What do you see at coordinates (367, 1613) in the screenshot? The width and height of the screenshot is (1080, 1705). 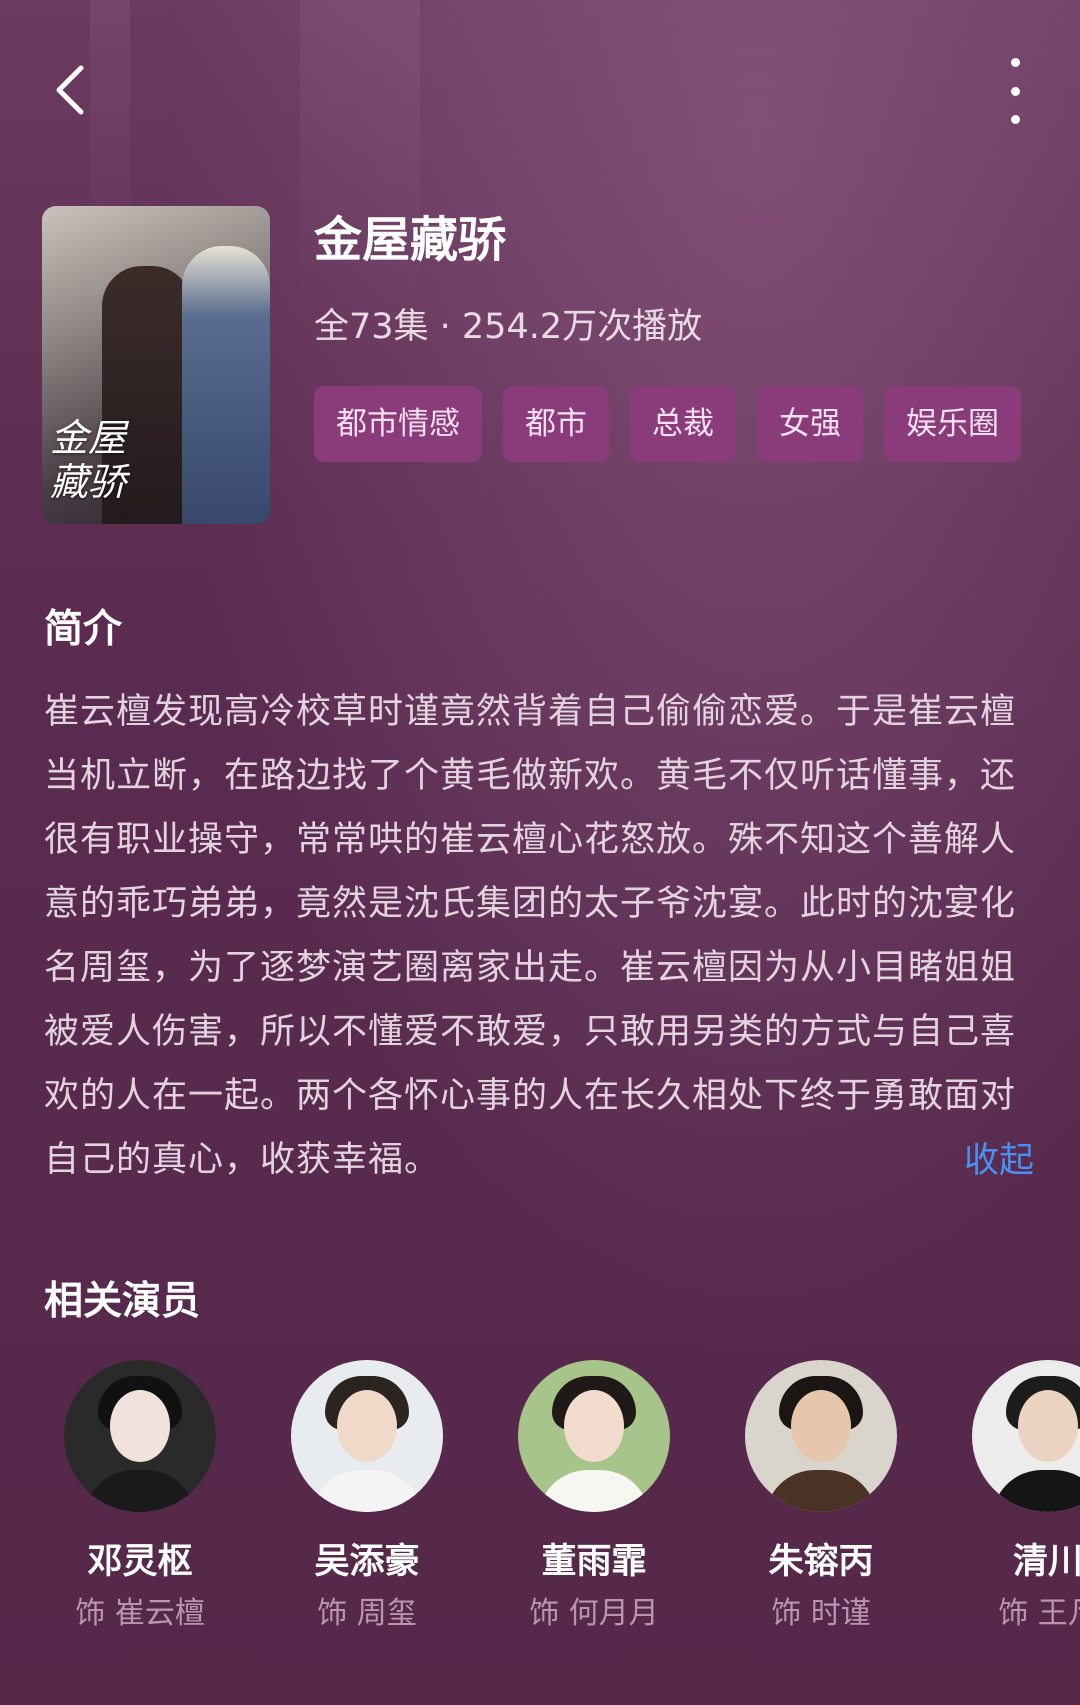 I see `actor-role: 饰 周玺` at bounding box center [367, 1613].